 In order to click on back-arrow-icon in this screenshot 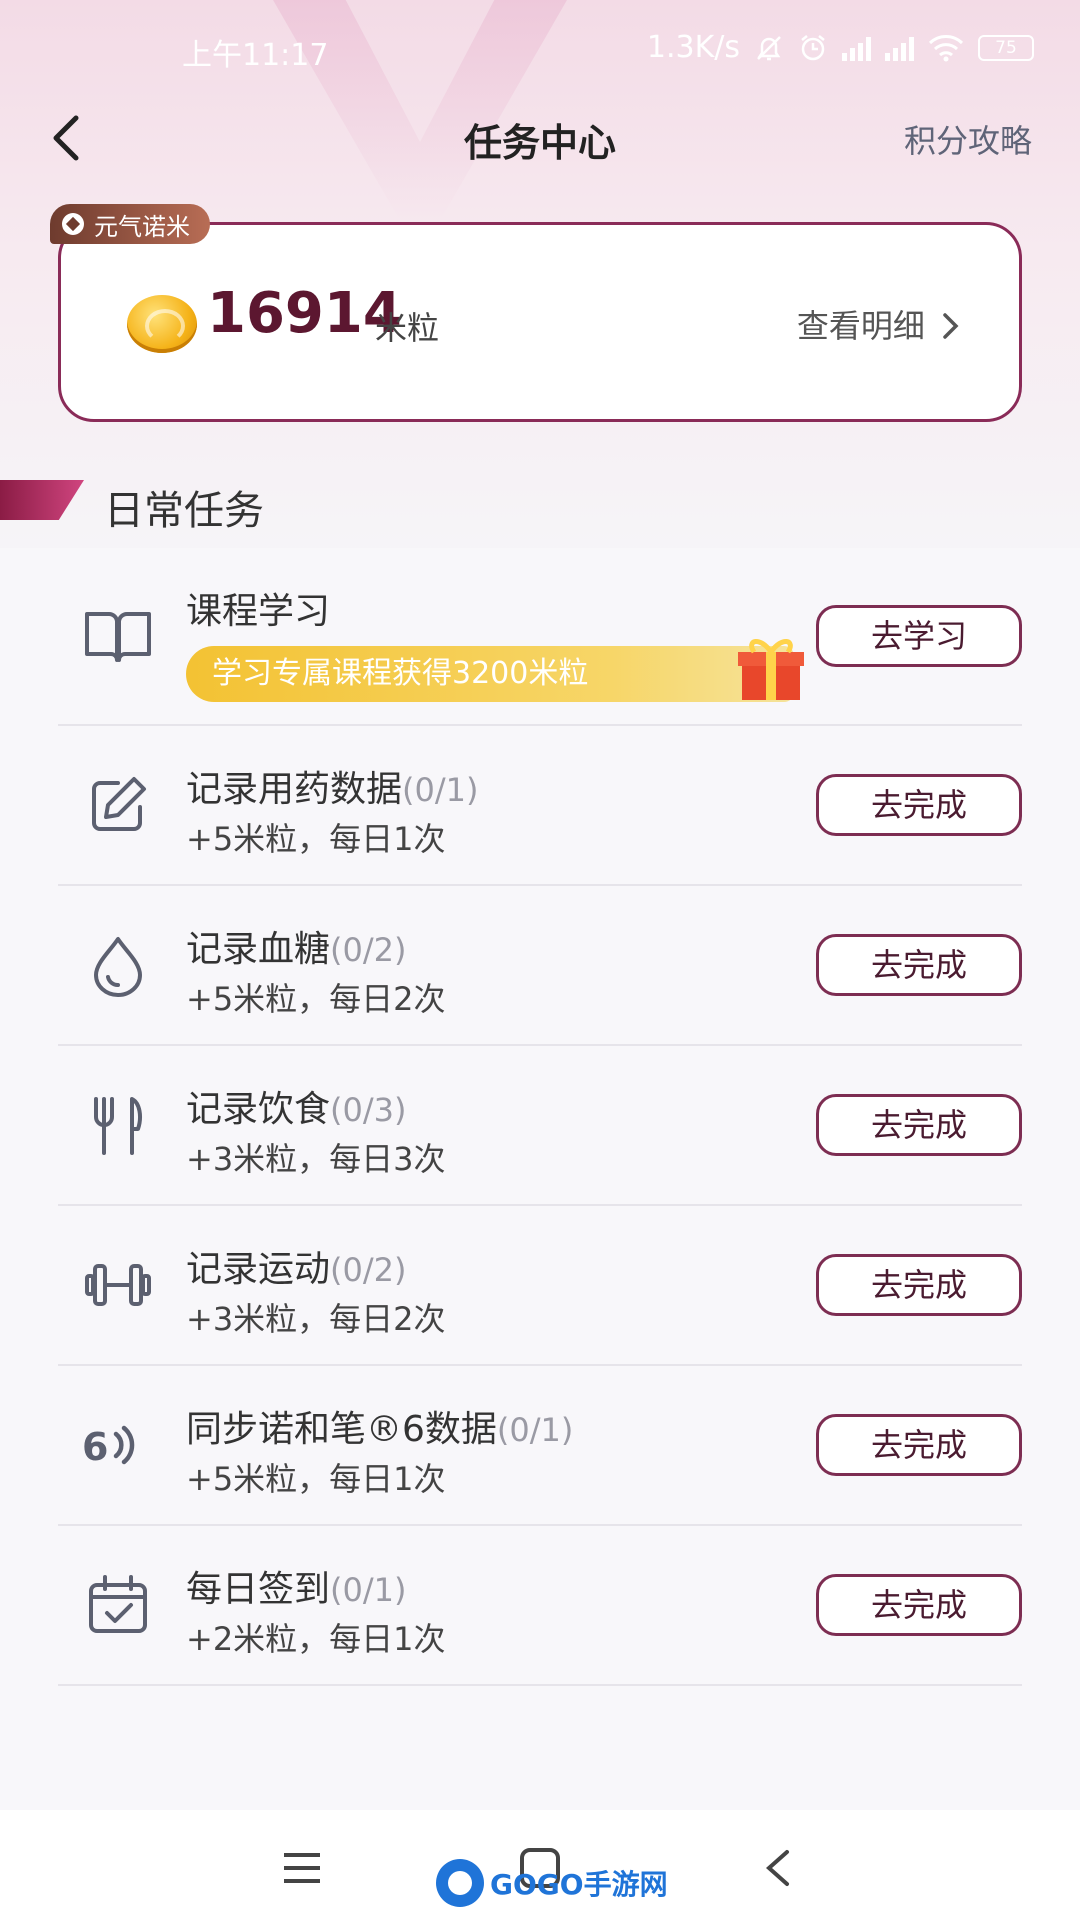, I will do `click(777, 1868)`.